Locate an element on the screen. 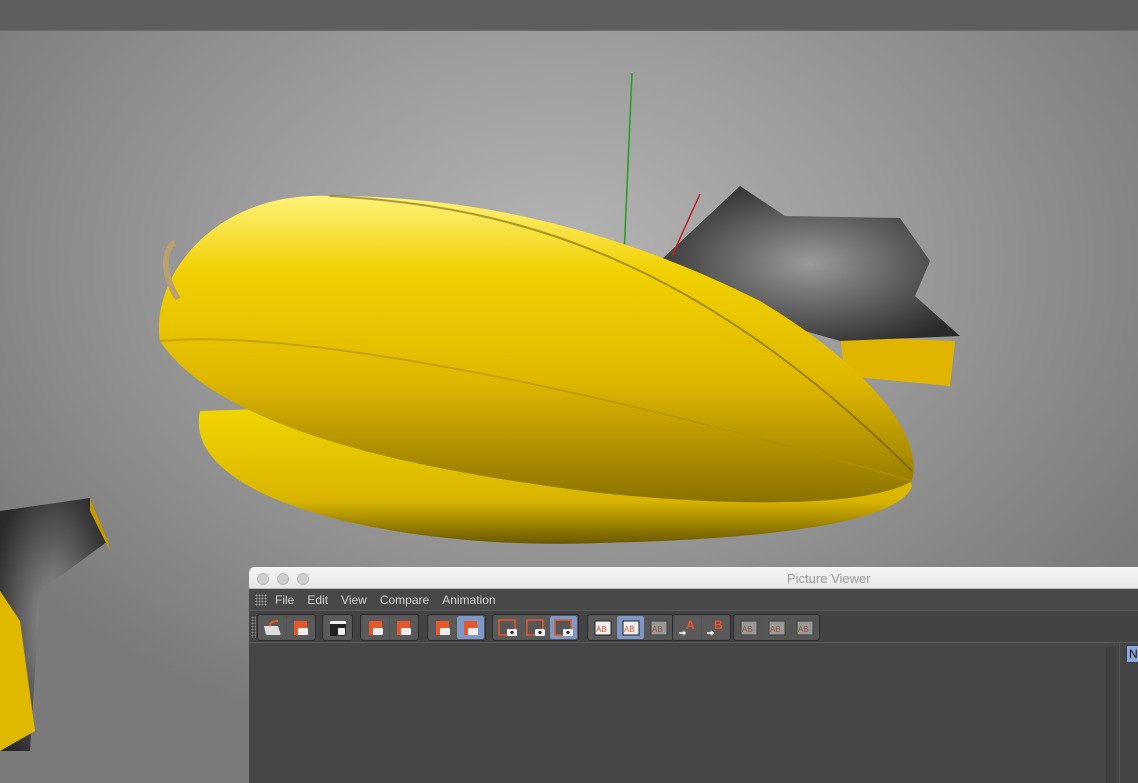 This screenshot has height=783, width=1138. set-b-icon: B is located at coordinates (714, 627).